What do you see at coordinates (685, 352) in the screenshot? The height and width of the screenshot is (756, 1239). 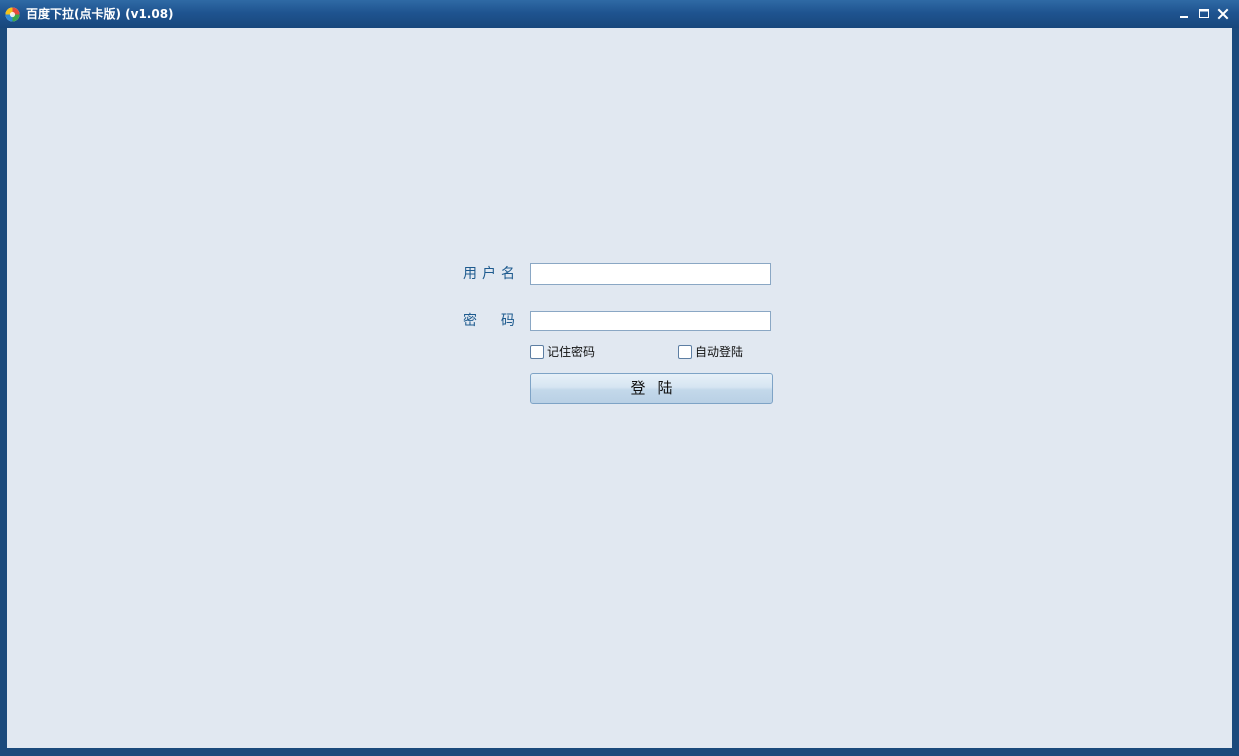 I see `auto-login-checkbox` at bounding box center [685, 352].